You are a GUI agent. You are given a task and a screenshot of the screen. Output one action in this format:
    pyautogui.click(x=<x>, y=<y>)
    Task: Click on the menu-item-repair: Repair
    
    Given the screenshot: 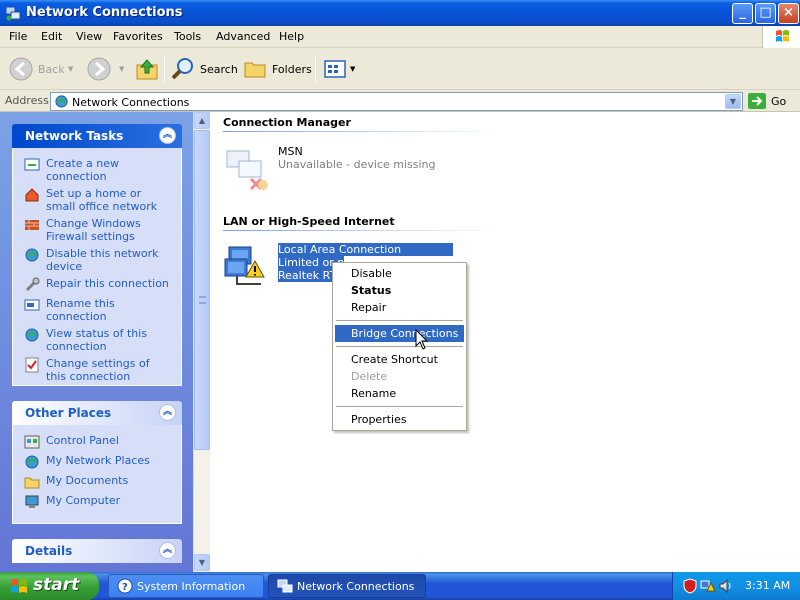 What is the action you would take?
    pyautogui.click(x=399, y=307)
    